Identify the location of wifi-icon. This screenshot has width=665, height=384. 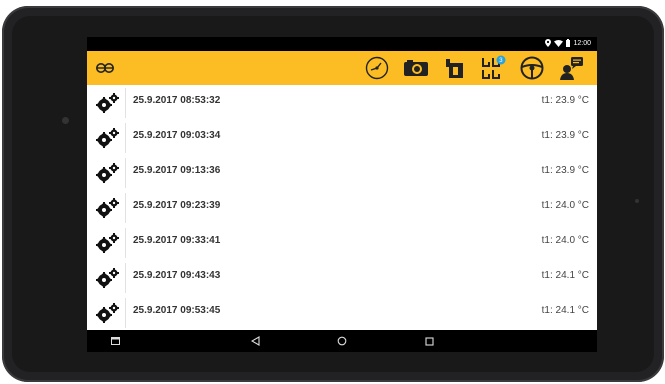
(559, 43).